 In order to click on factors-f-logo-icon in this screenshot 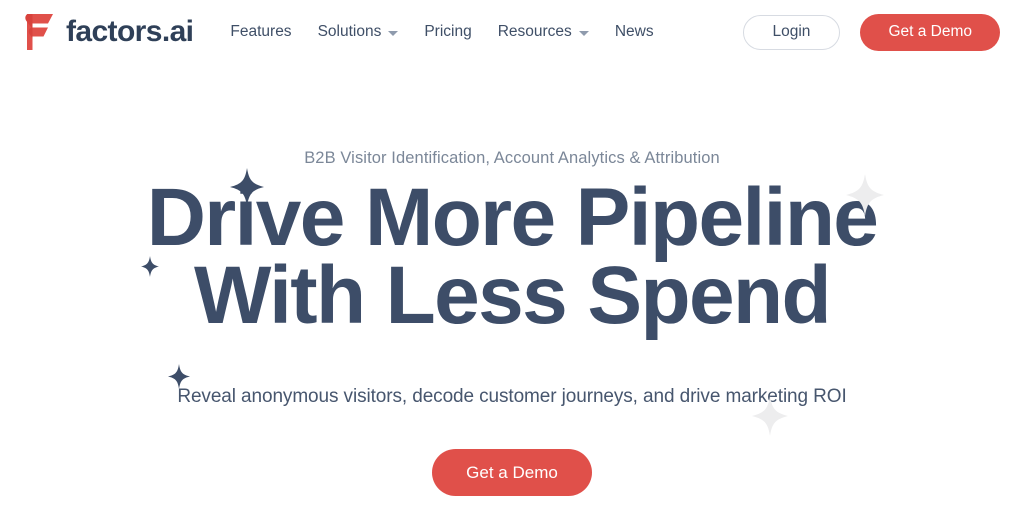, I will do `click(39, 32)`.